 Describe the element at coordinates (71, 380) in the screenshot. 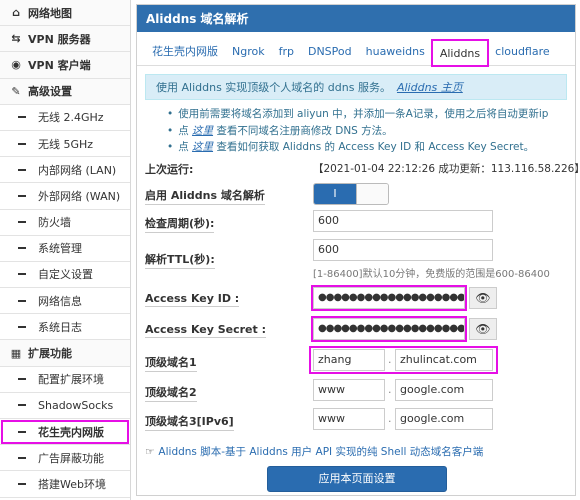

I see `sidebar-item-label: 配置扩展环境` at that location.